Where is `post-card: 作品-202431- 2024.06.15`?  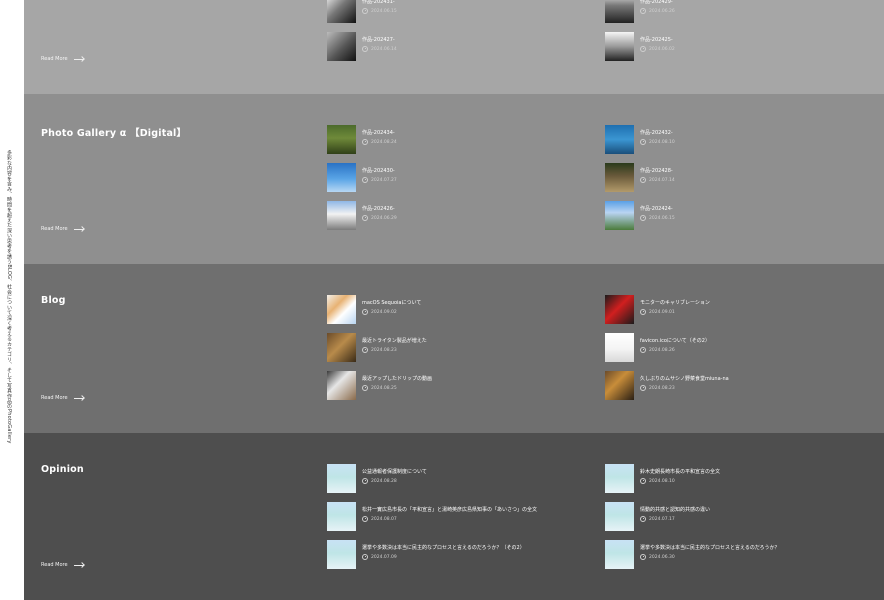 post-card: 作品-202431- 2024.06.15 is located at coordinates (466, 16).